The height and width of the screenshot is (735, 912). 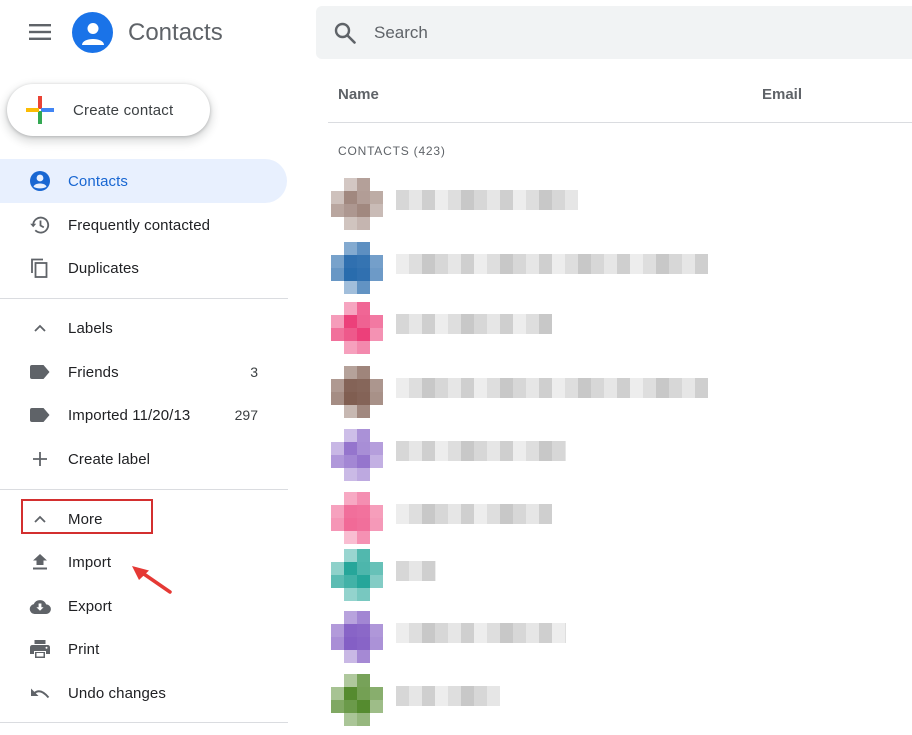 I want to click on sidebar-item-label: Export, so click(x=90, y=606).